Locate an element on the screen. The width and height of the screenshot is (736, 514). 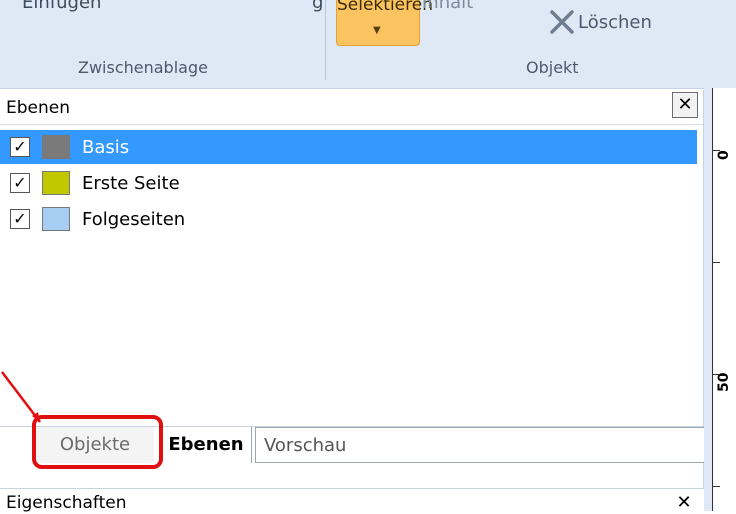
tab-vorschau: Vorschau is located at coordinates (480, 445).